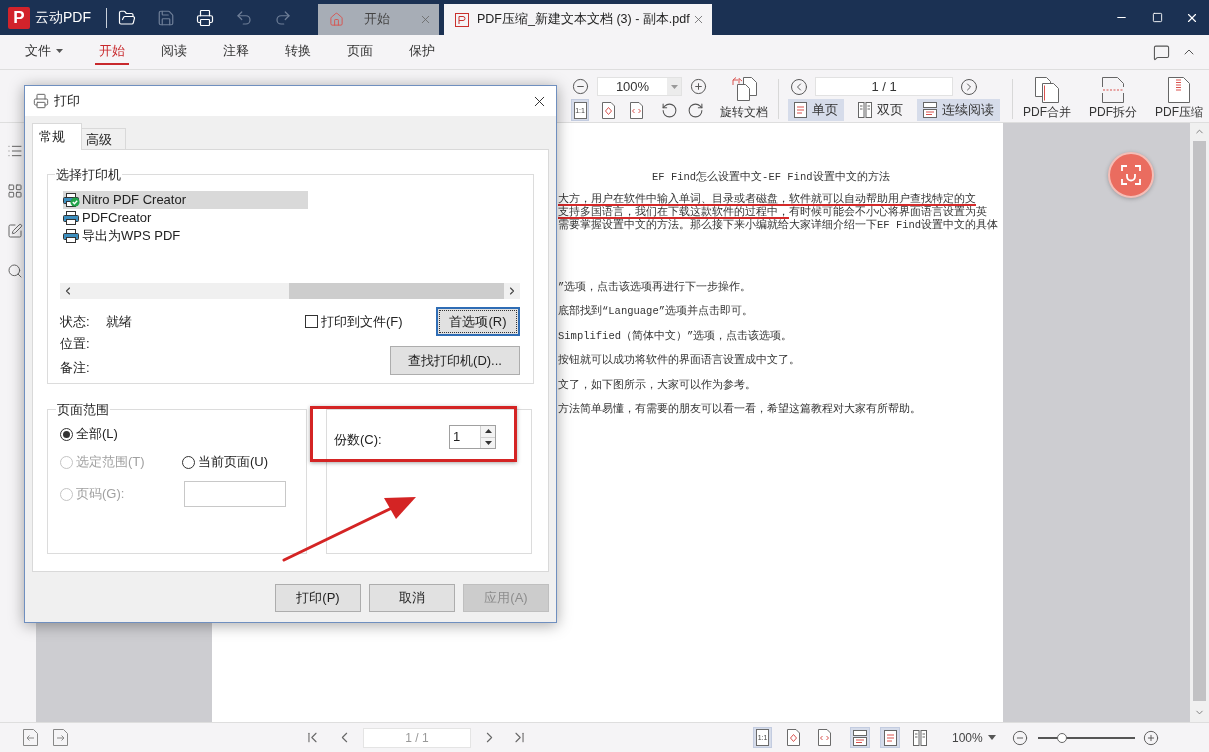 The image size is (1209, 752). Describe the element at coordinates (63, 17) in the screenshot. I see `app-name: 云动PDF` at that location.